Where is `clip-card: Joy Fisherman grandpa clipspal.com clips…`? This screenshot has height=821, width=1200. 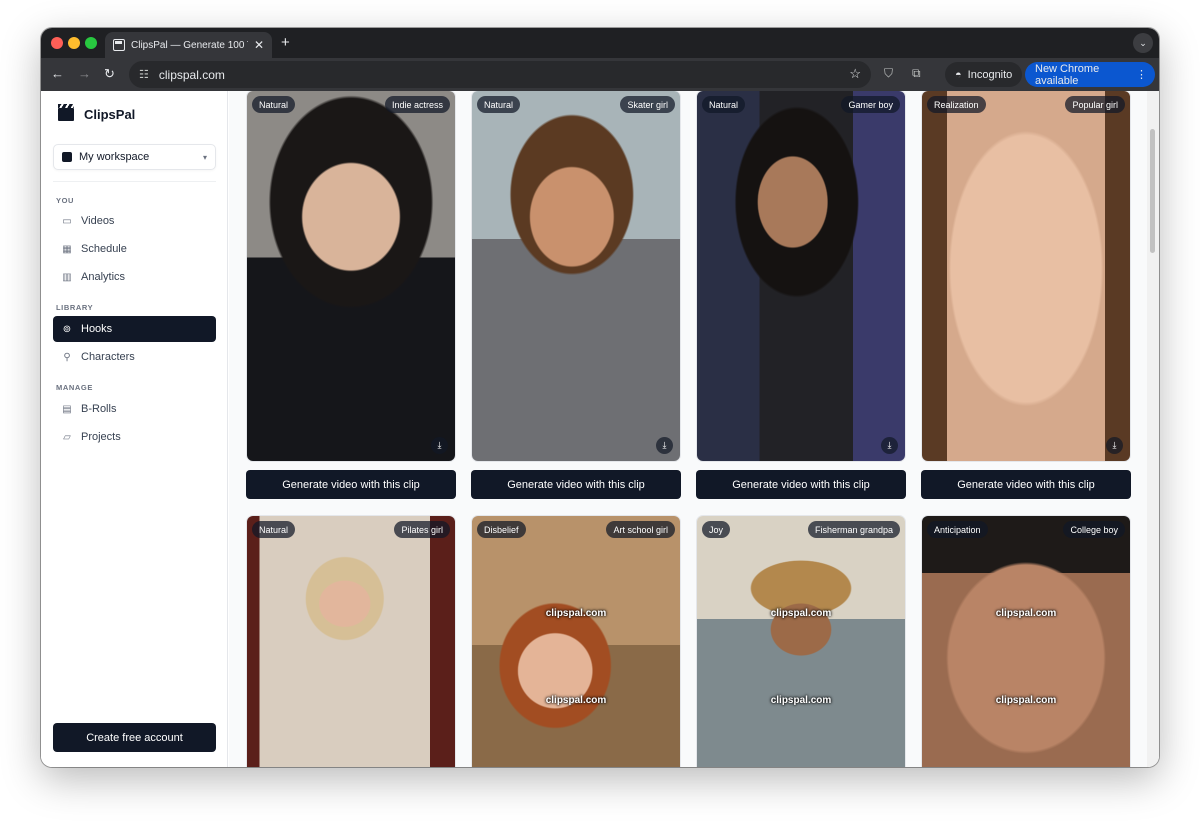
clip-card: Joy Fisherman grandpa clipspal.com clips… is located at coordinates (801, 641).